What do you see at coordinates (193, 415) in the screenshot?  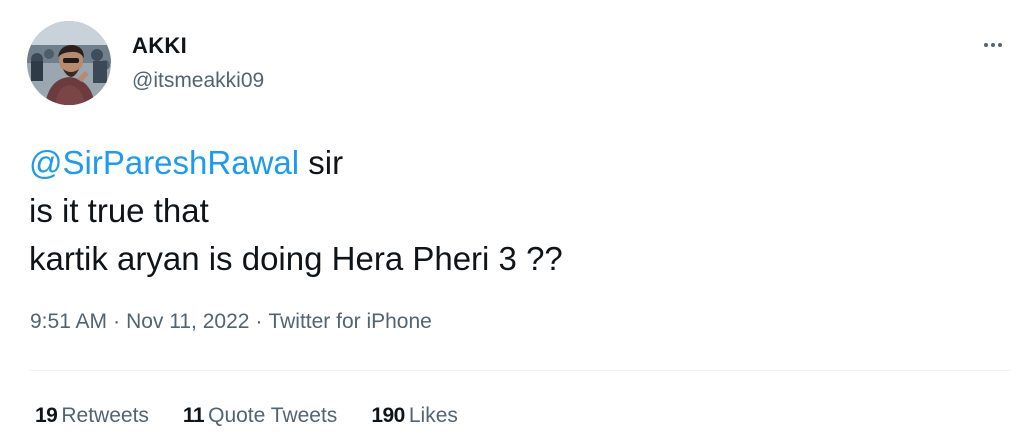 I see `quote-tweets-count: 11` at bounding box center [193, 415].